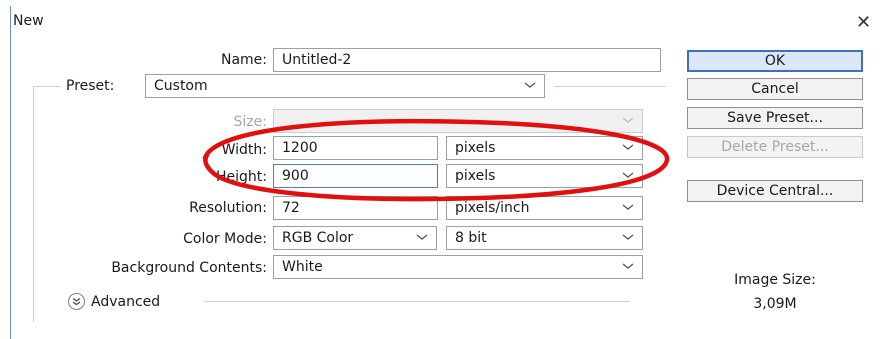 This screenshot has width=883, height=339. What do you see at coordinates (125, 302) in the screenshot?
I see `advanced-label: Advanced` at bounding box center [125, 302].